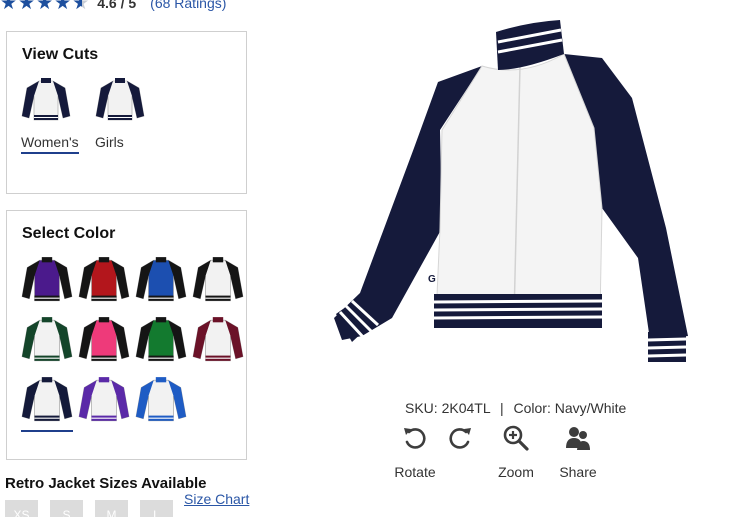  I want to click on star-rating: ★ ★ ★ ★ ★, so click(44, 6).